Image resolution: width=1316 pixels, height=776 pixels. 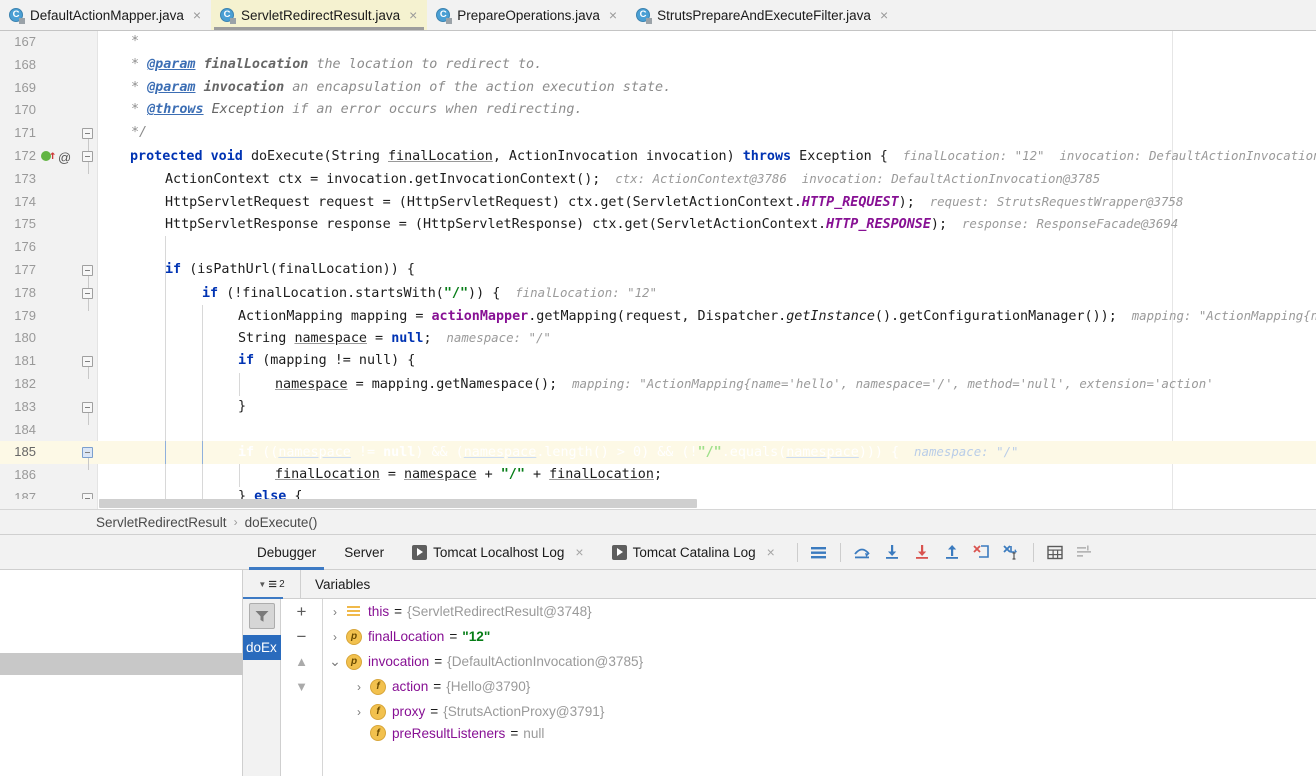 I want to click on add-watch-icon: +, so click(x=302, y=611).